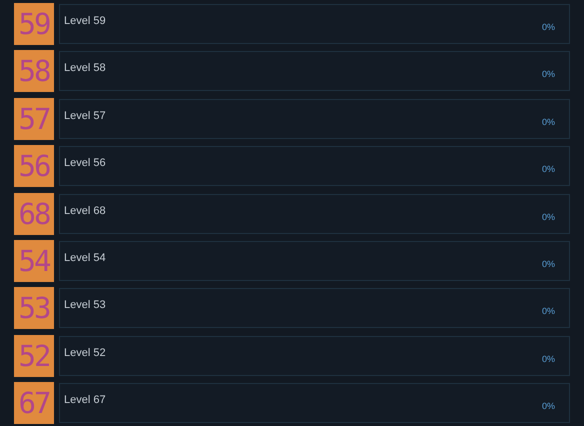  What do you see at coordinates (34, 166) in the screenshot?
I see `level-badge: 56` at bounding box center [34, 166].